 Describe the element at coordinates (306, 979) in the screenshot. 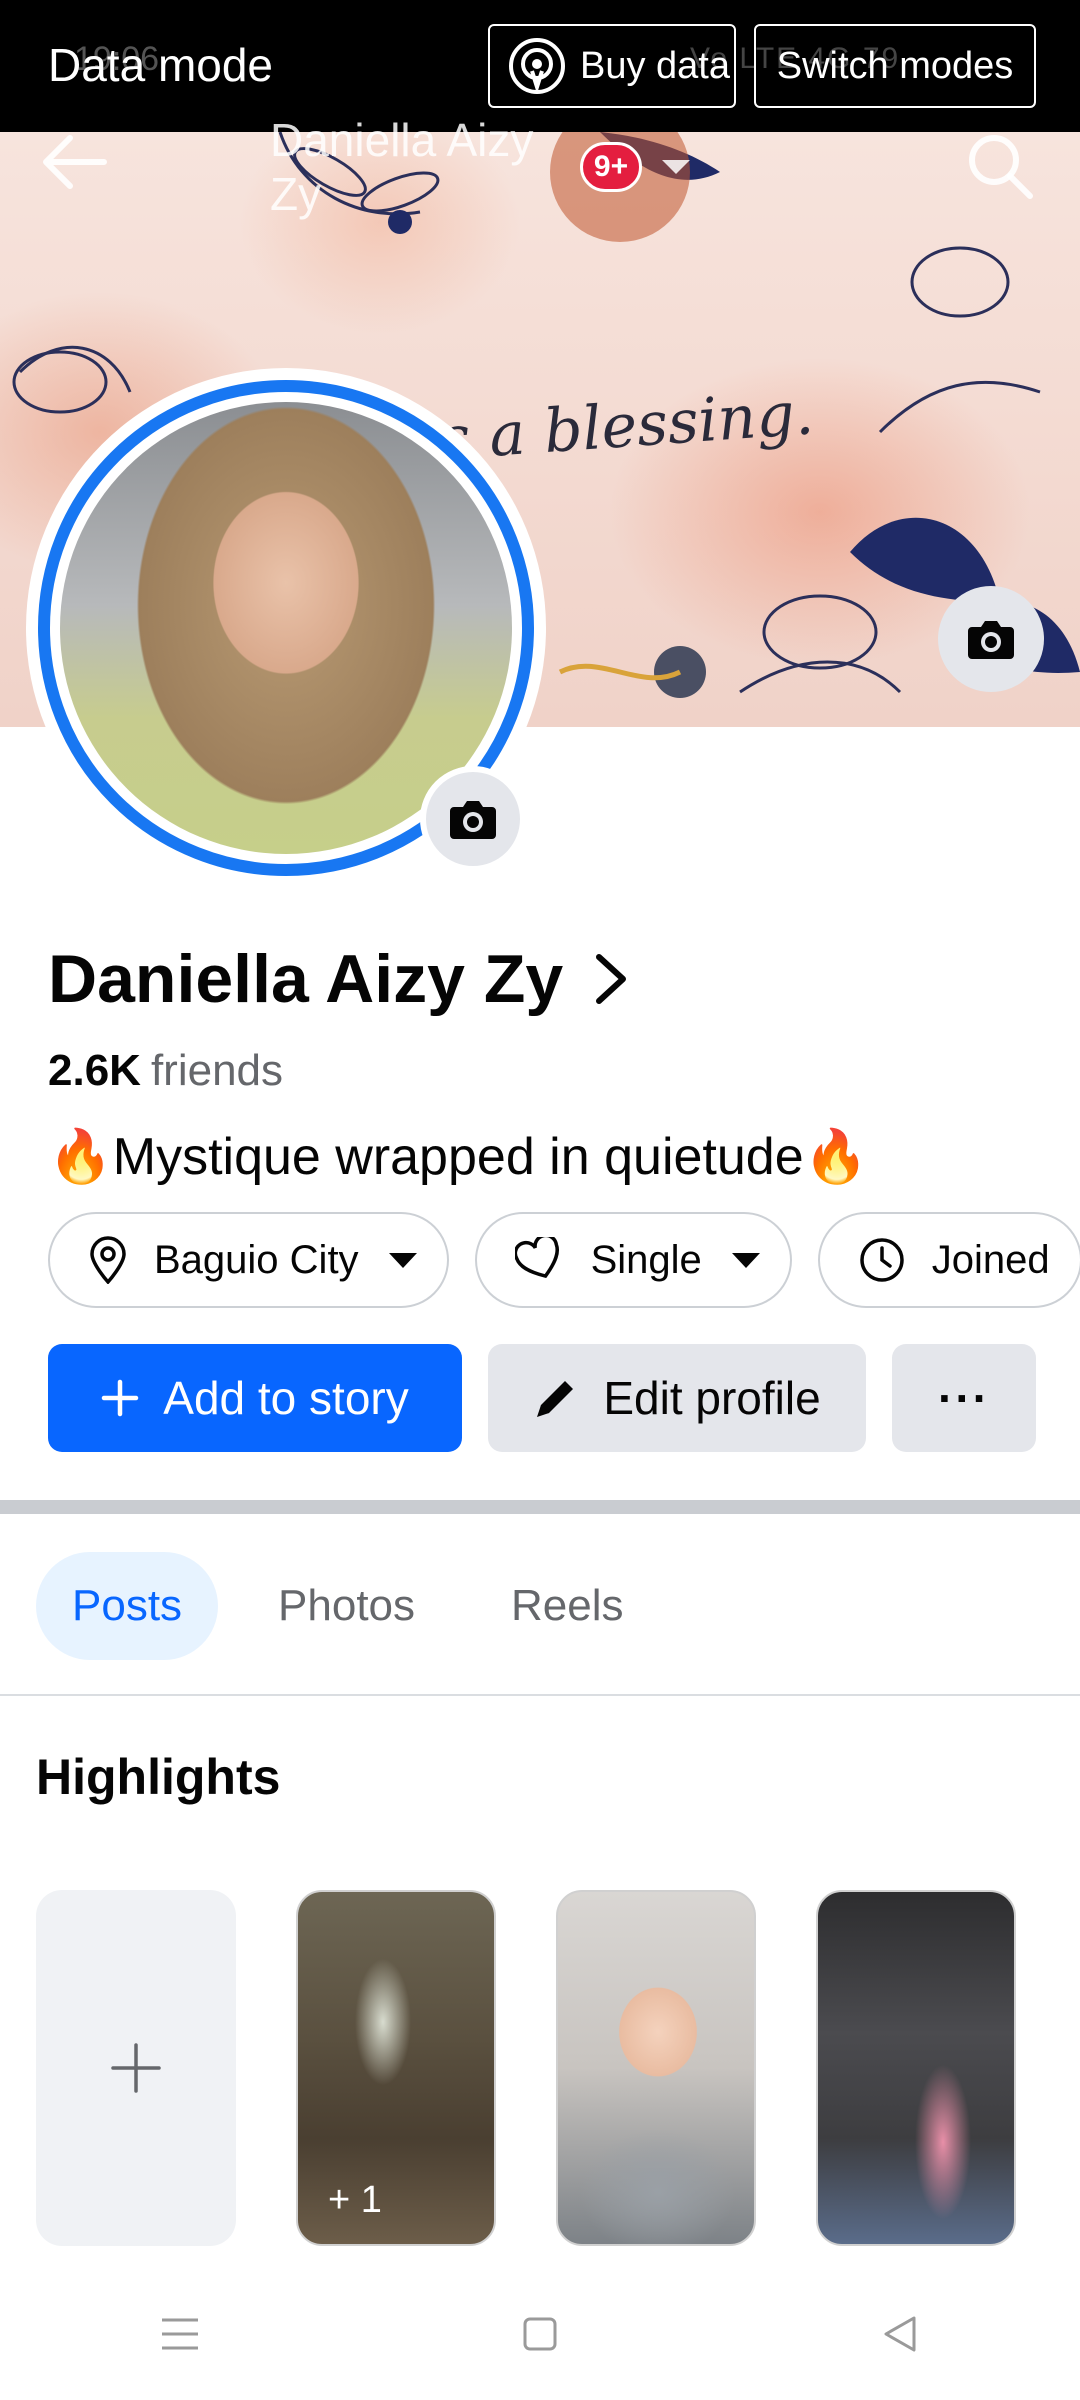

I see `profile-name: Daniella Aizy Zy` at that location.